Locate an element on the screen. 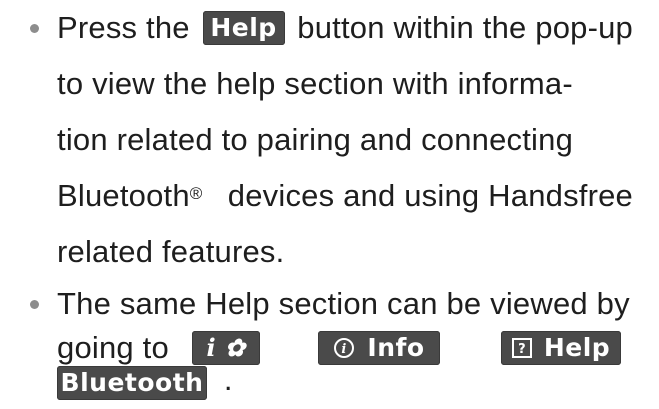 This screenshot has height=409, width=659. bluetooth-button: Bluetooth is located at coordinates (132, 383).